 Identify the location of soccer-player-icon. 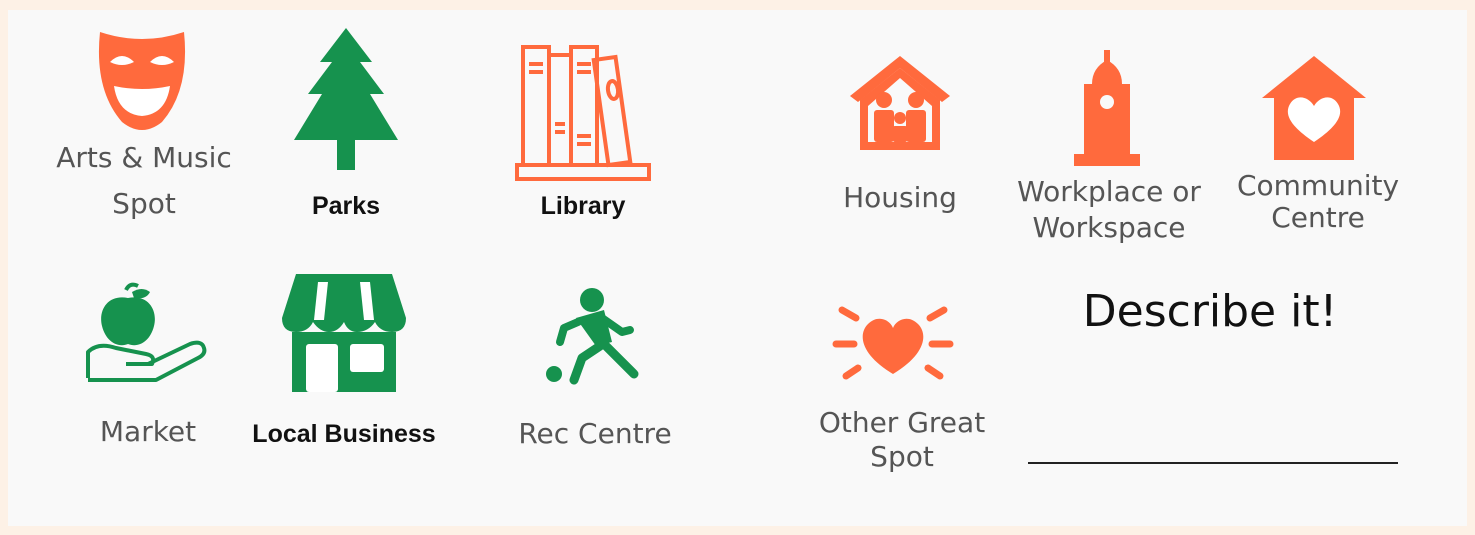
(592, 336).